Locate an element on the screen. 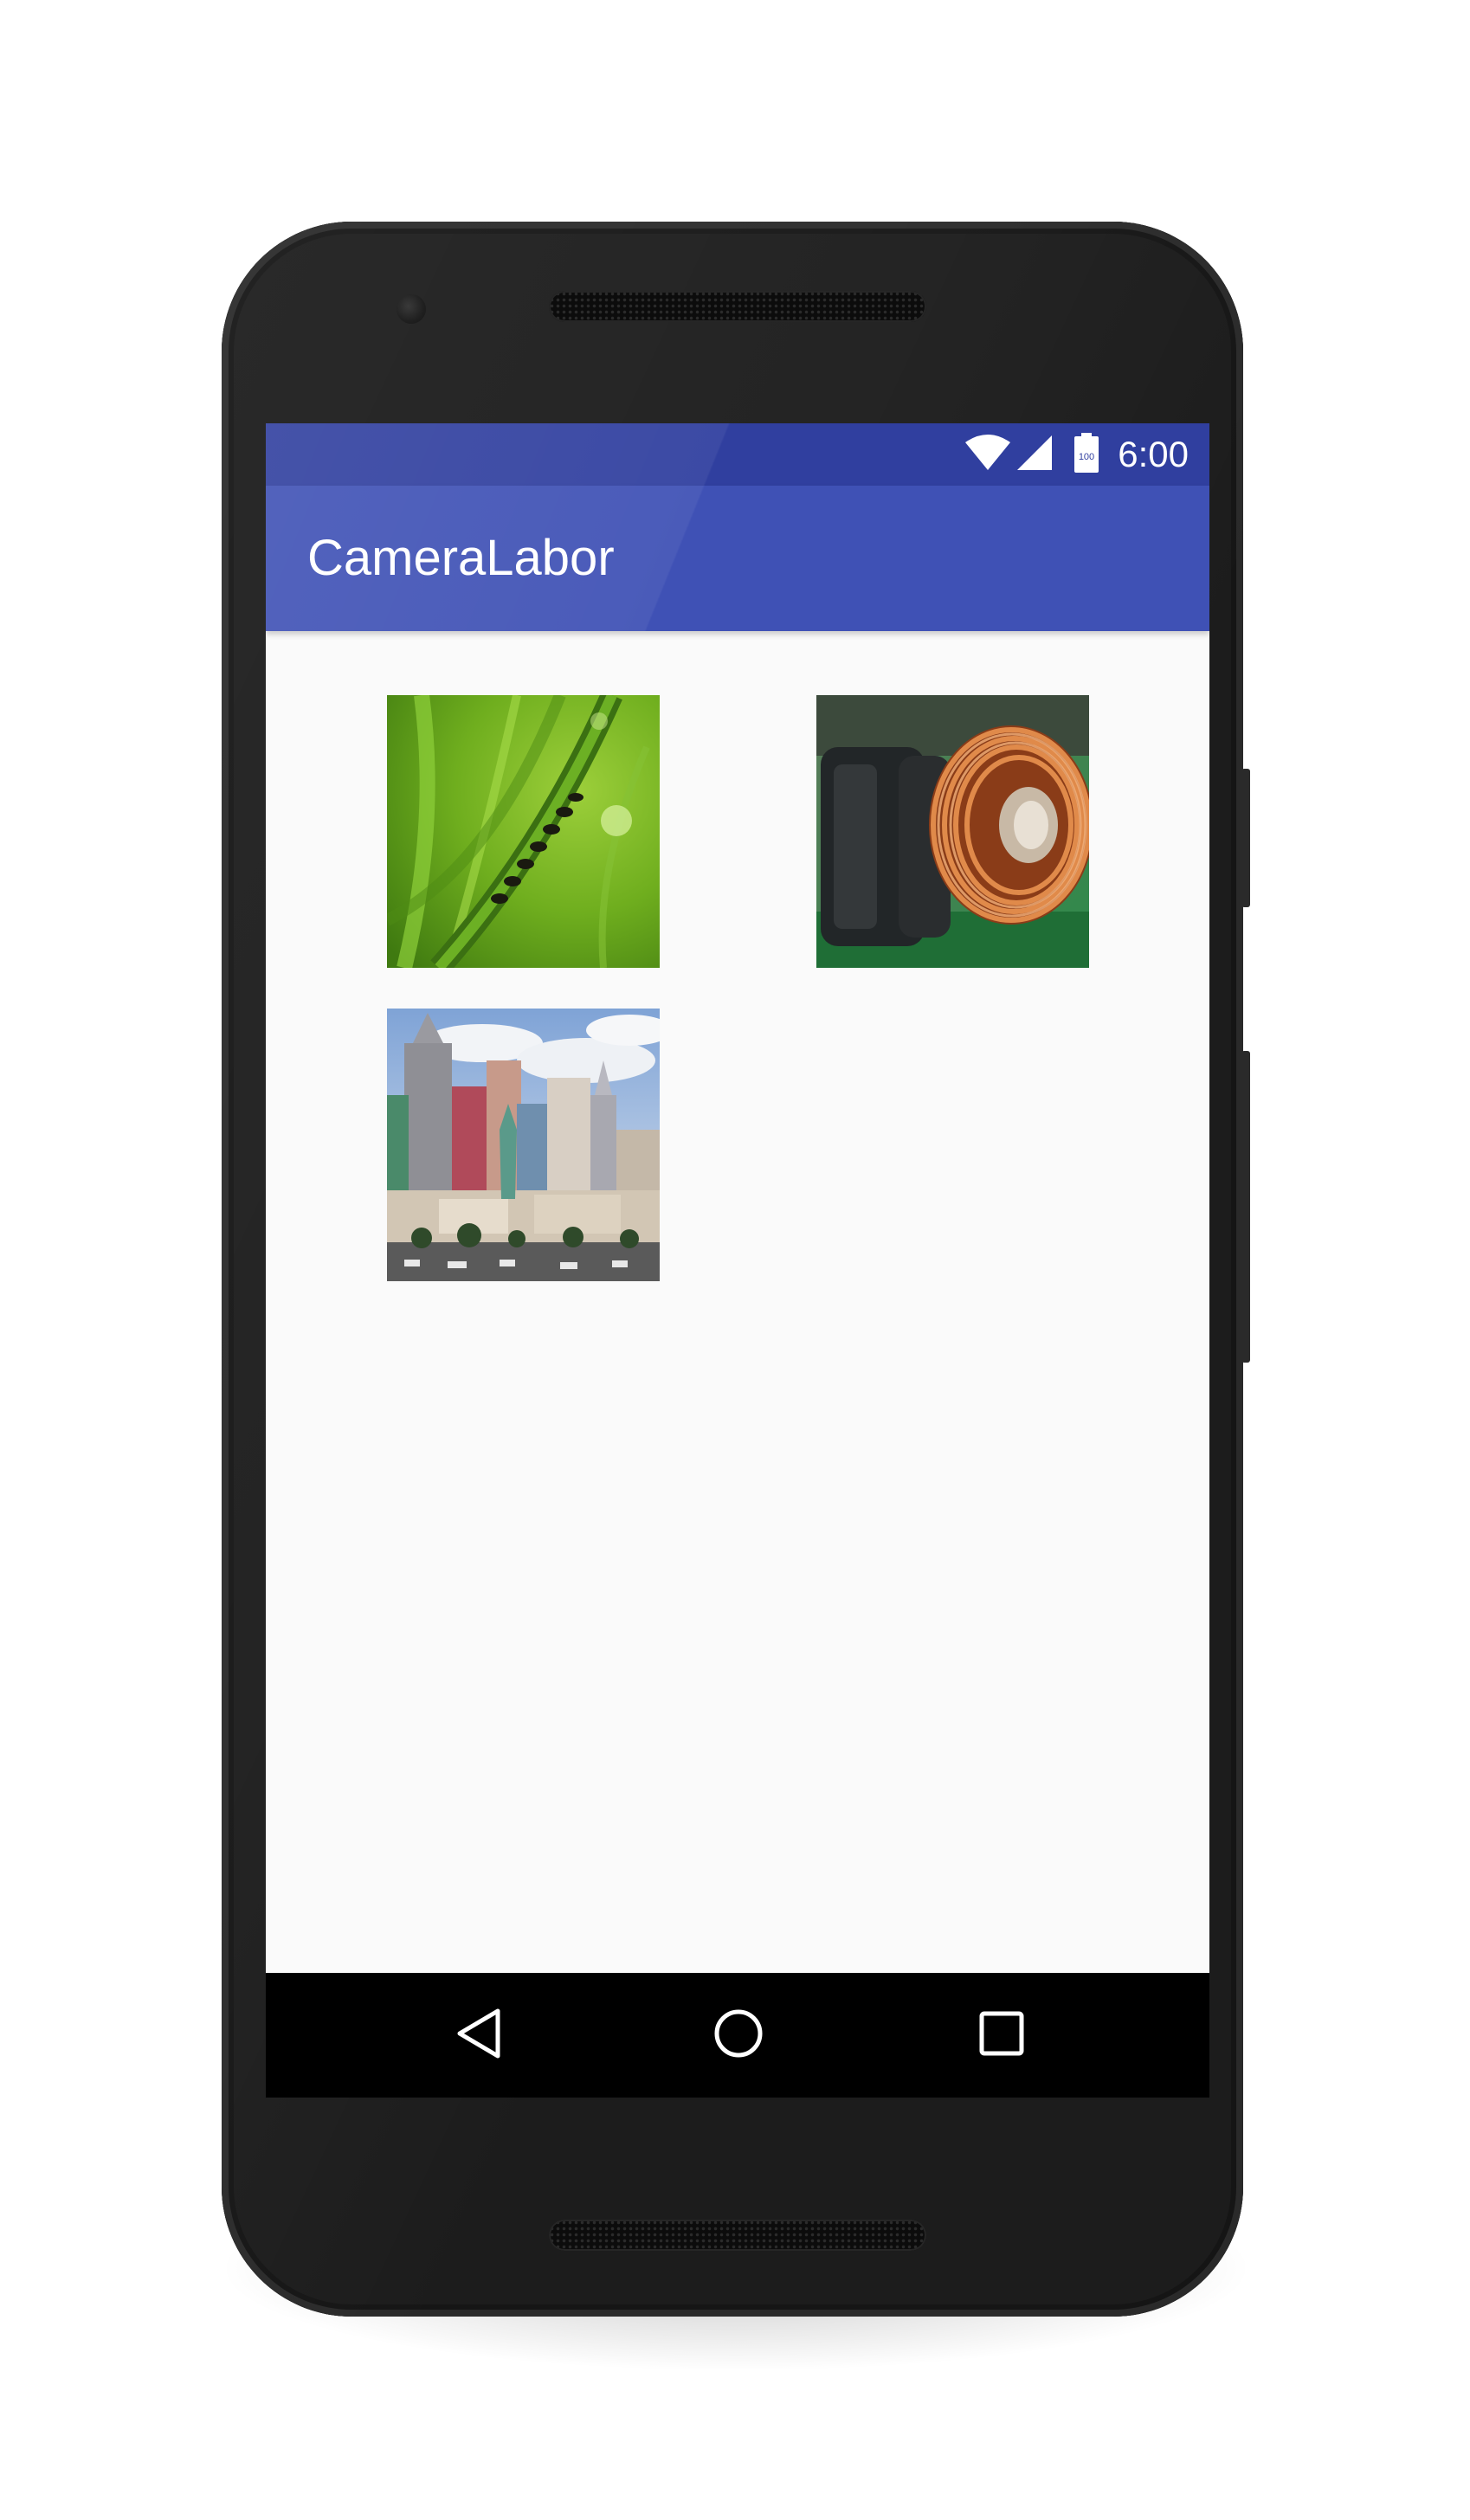  app-title: CameraLabor is located at coordinates (461, 558).